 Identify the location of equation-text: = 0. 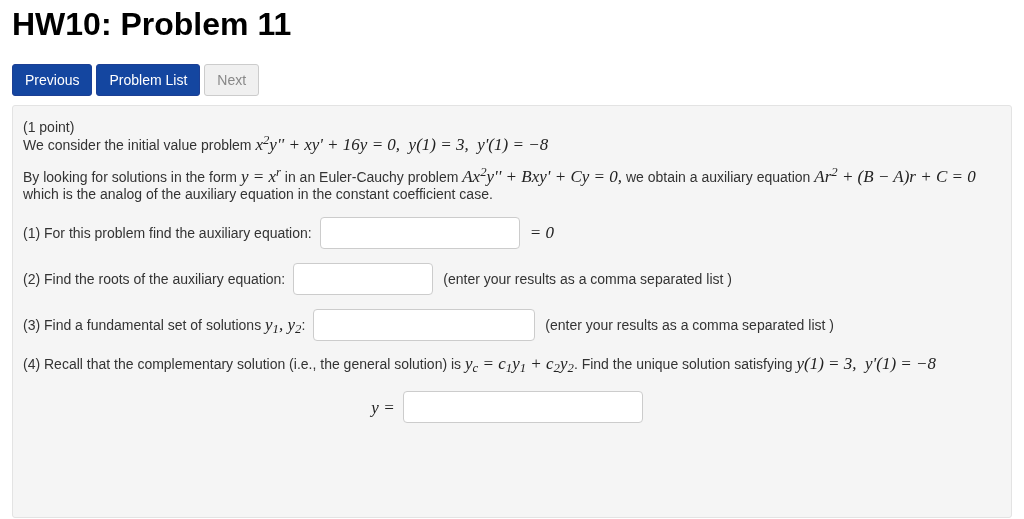
(541, 233).